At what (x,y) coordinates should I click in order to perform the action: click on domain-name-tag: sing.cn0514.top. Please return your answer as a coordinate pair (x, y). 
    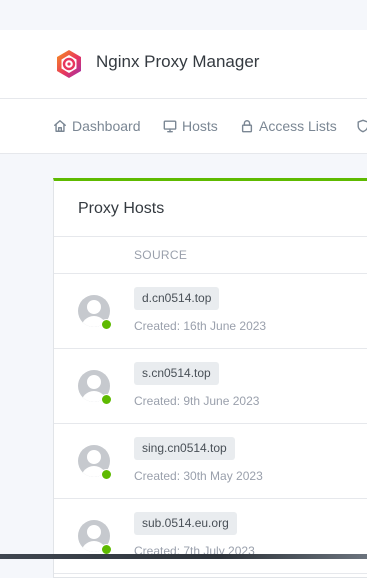
    Looking at the image, I should click on (184, 448).